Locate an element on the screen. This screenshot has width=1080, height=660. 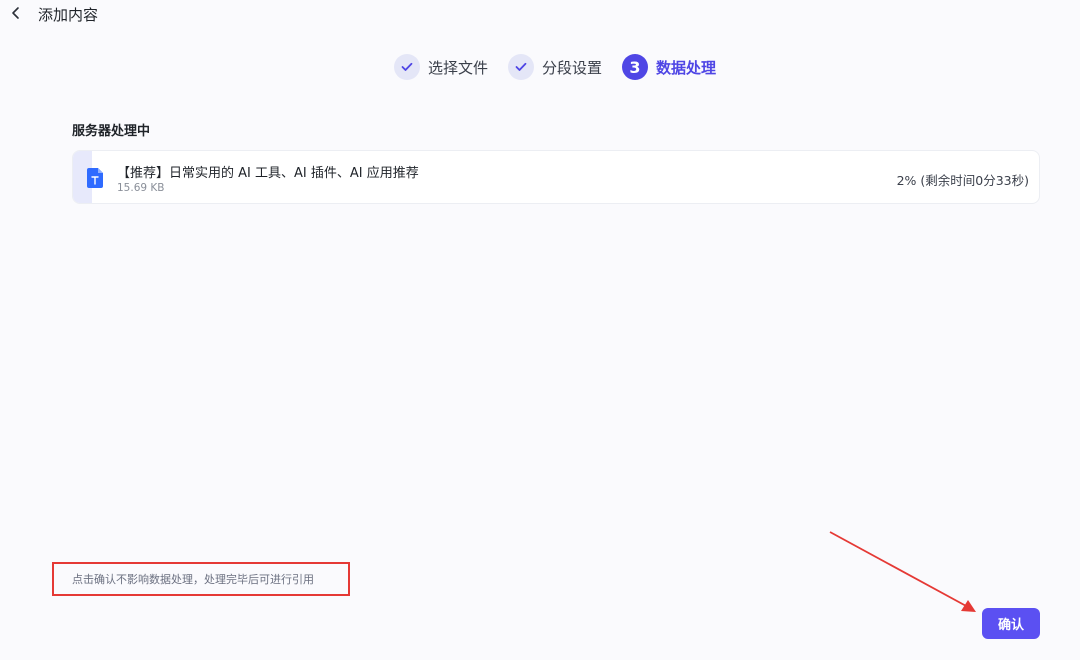
step-segment-settings: 分段设置 is located at coordinates (554, 67).